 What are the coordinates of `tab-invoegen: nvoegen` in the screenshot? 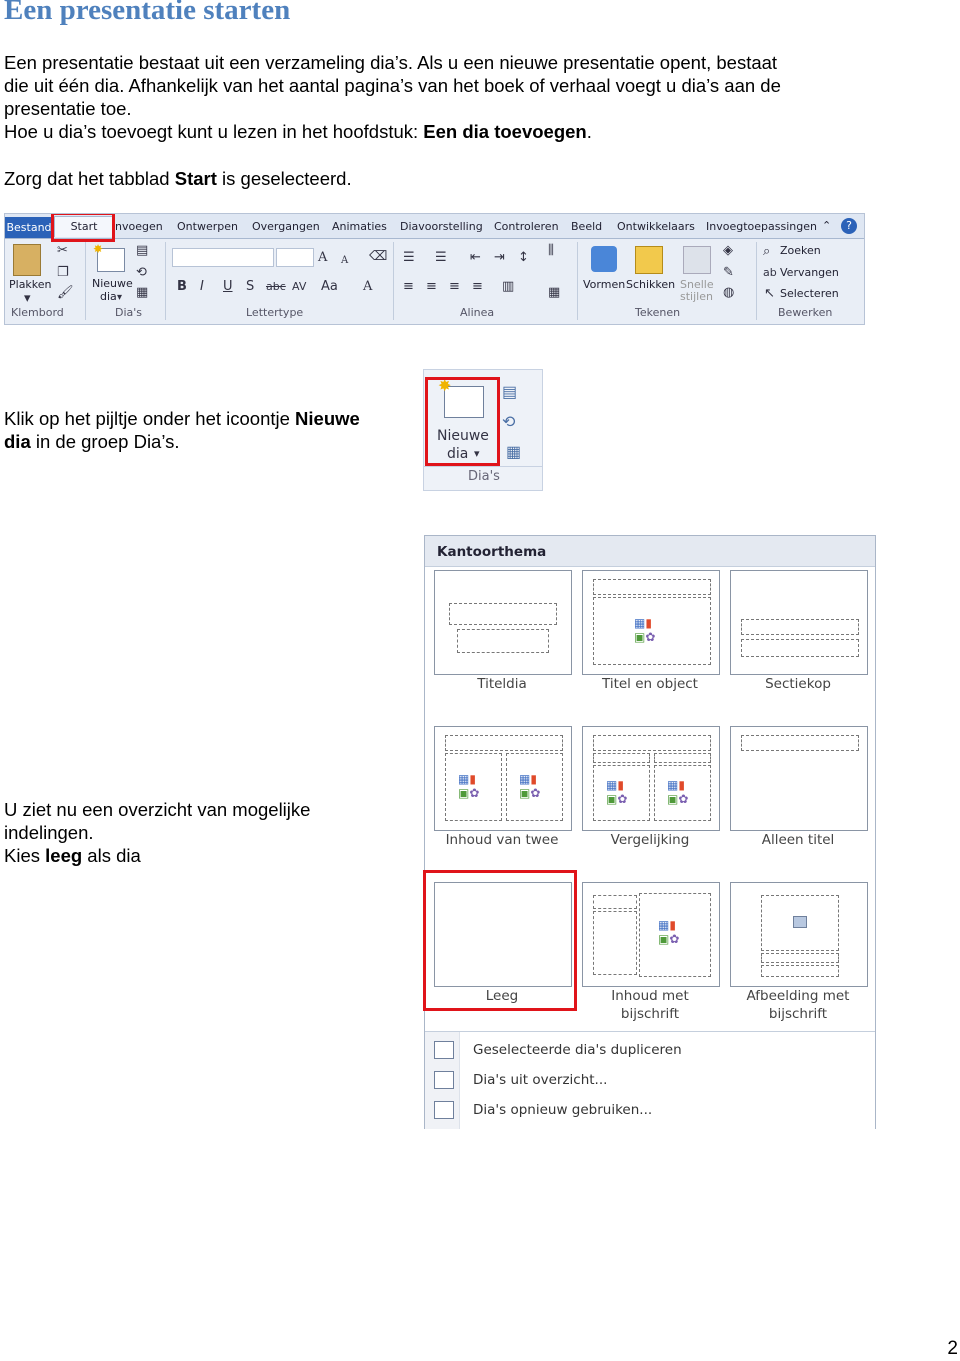 It's located at (139, 226).